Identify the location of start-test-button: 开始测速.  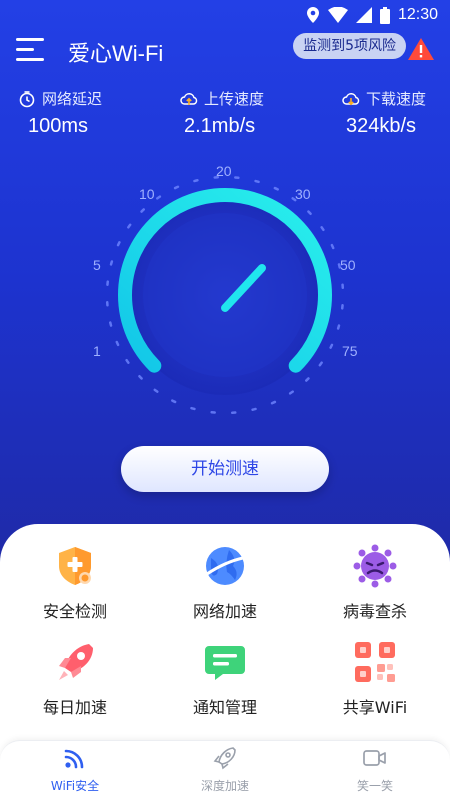
(225, 469).